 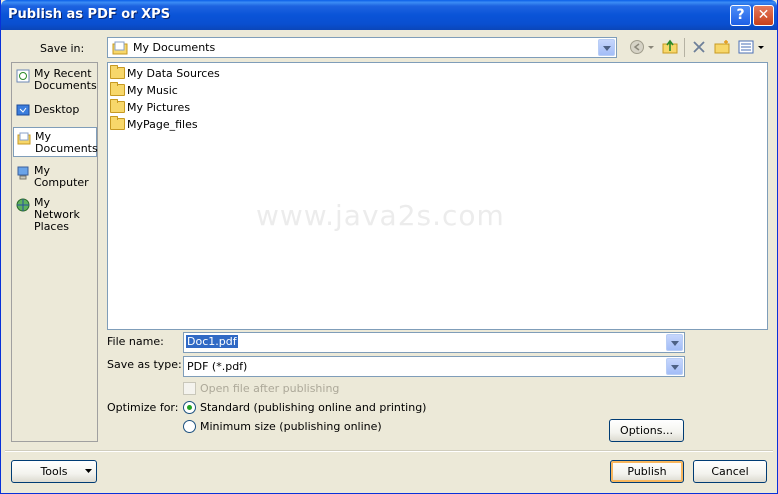 I want to click on standard-radio, so click(x=189, y=407).